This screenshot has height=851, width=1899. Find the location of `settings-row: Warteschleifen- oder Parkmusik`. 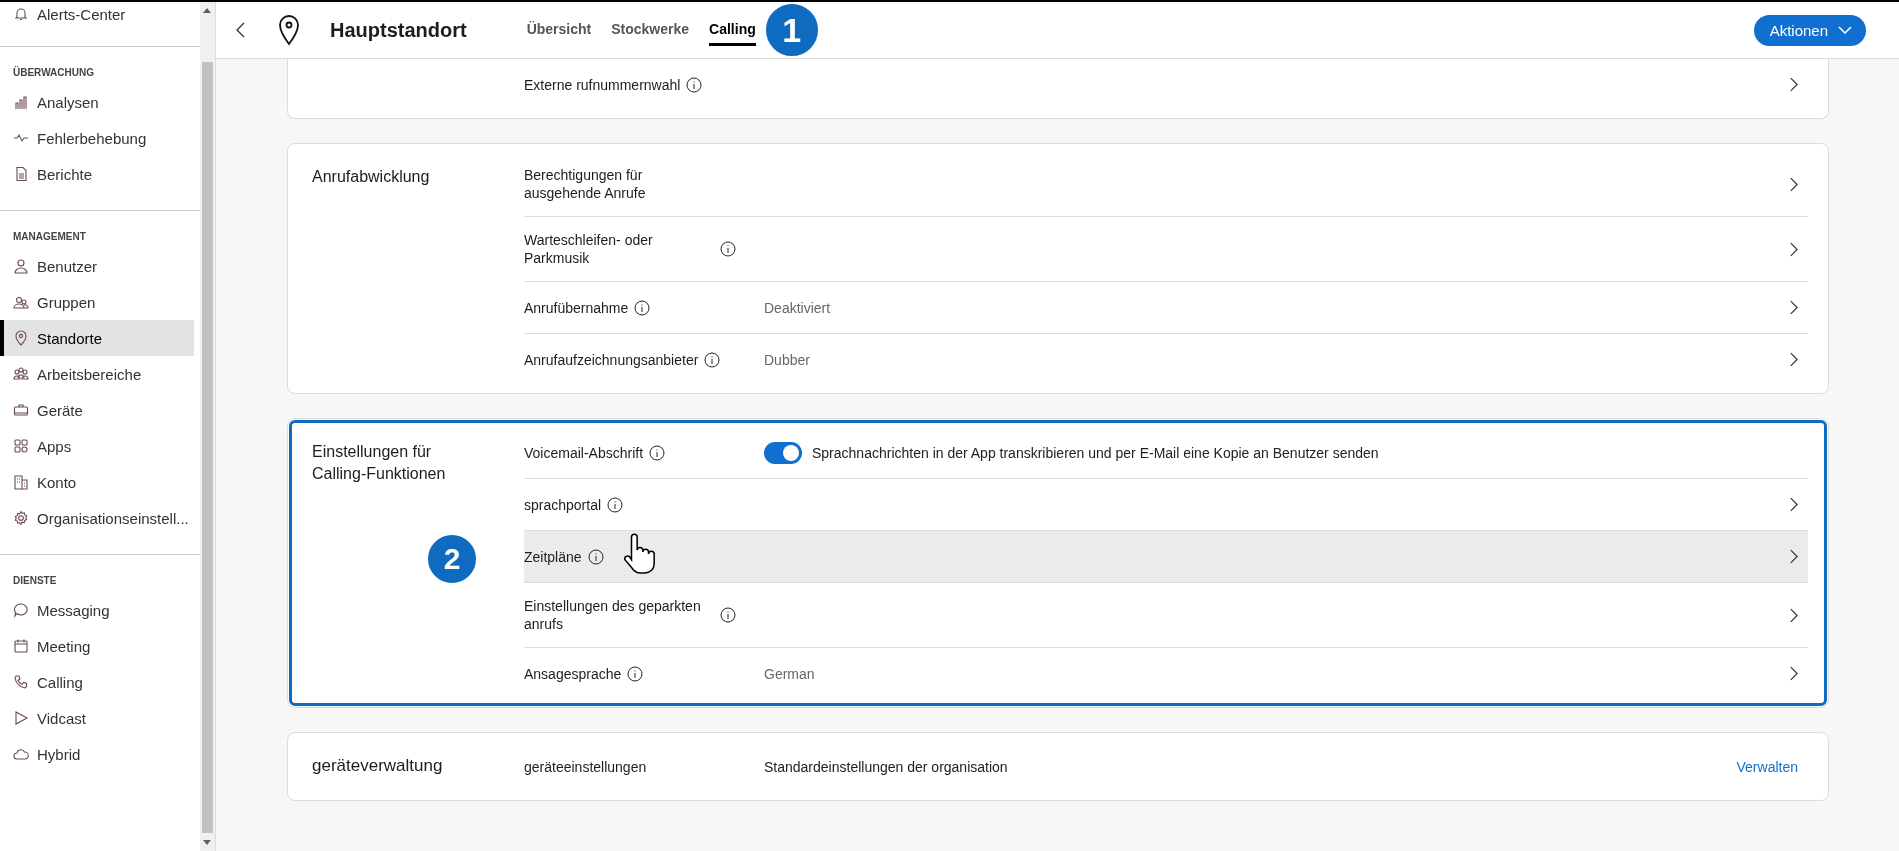

settings-row: Warteschleifen- oder Parkmusik is located at coordinates (1166, 248).